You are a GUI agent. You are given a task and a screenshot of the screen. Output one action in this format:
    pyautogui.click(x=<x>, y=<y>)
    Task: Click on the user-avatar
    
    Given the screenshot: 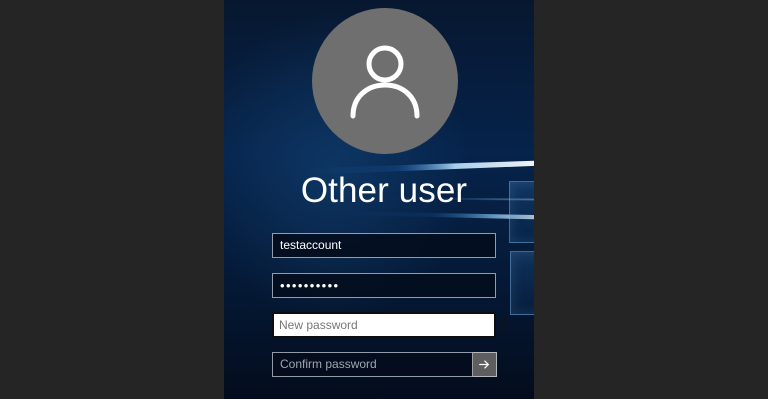 What is the action you would take?
    pyautogui.click(x=385, y=81)
    